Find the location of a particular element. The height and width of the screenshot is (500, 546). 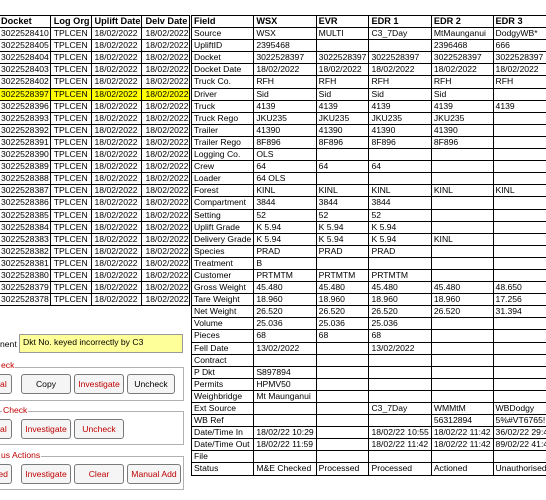

docket-cell: 3022528378 is located at coordinates (25, 300).